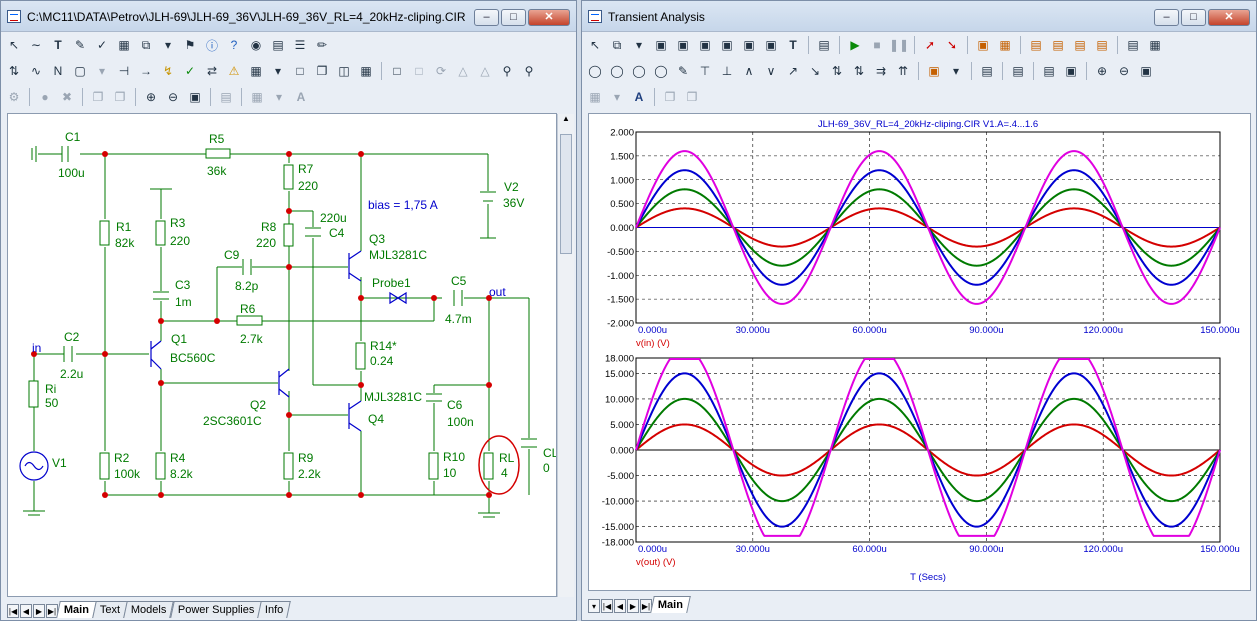  What do you see at coordinates (771, 71) in the screenshot?
I see `next-valley-icon: ∨` at bounding box center [771, 71].